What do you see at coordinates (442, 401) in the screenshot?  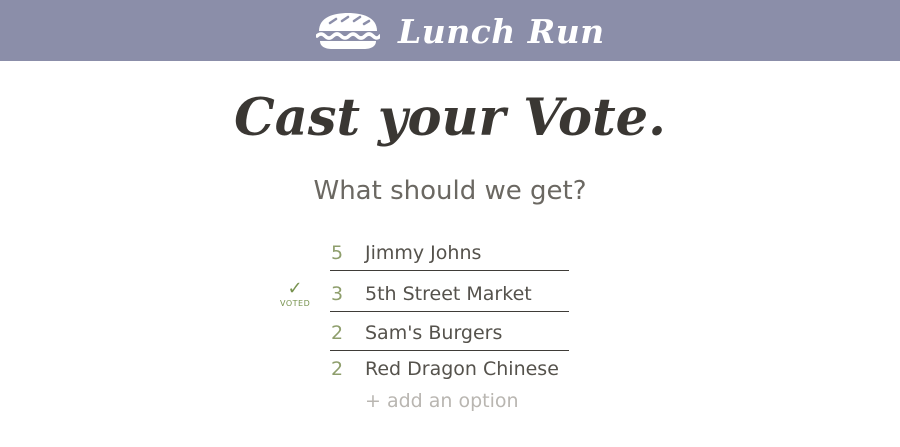 I see `add-option-link: + add an option` at bounding box center [442, 401].